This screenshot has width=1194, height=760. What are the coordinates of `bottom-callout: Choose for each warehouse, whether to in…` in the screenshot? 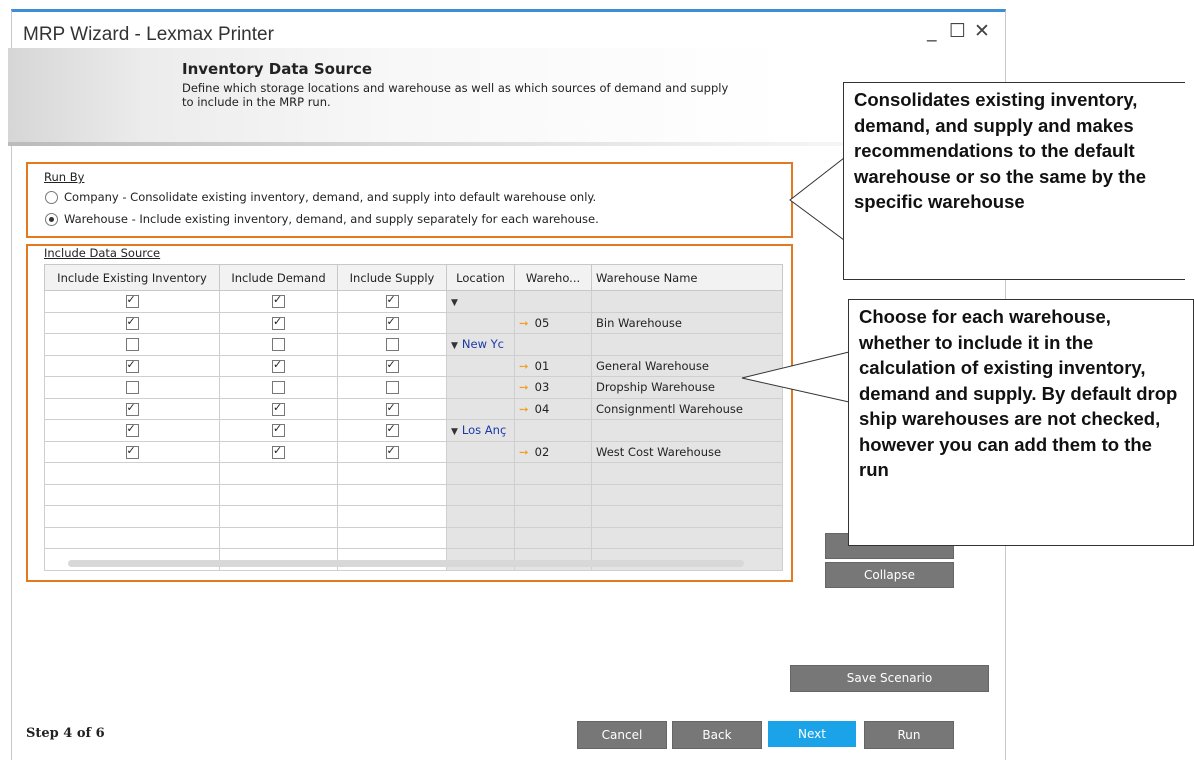 It's located at (1021, 422).